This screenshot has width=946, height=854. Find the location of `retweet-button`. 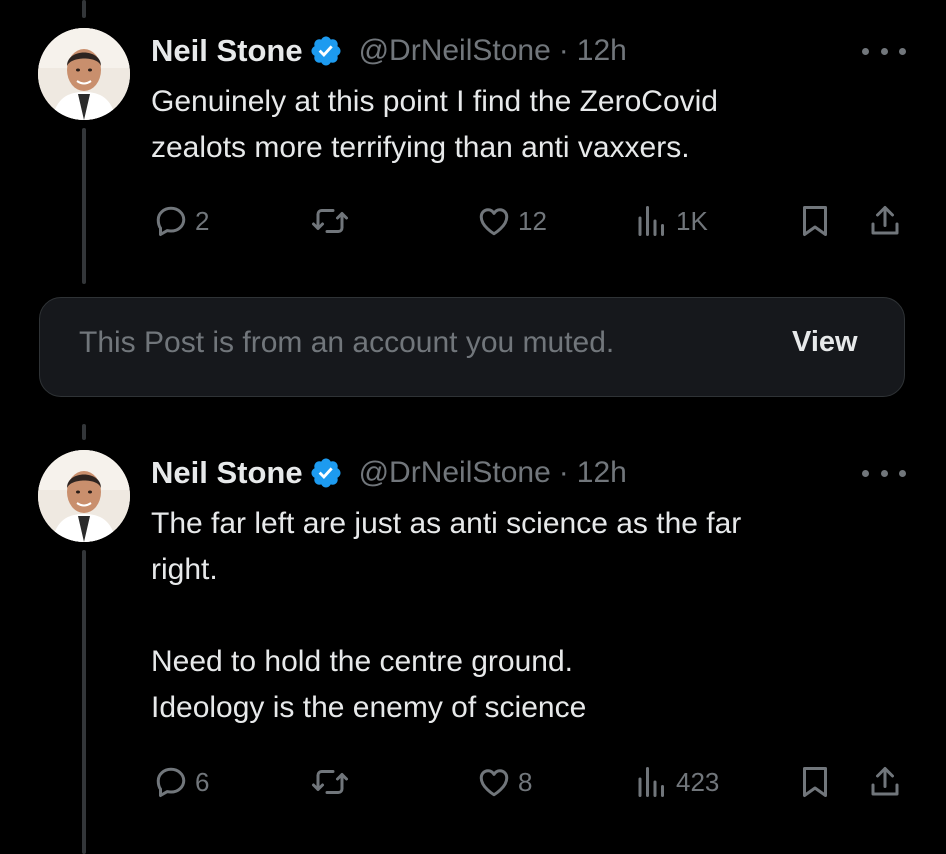

retweet-button is located at coordinates (333, 782).